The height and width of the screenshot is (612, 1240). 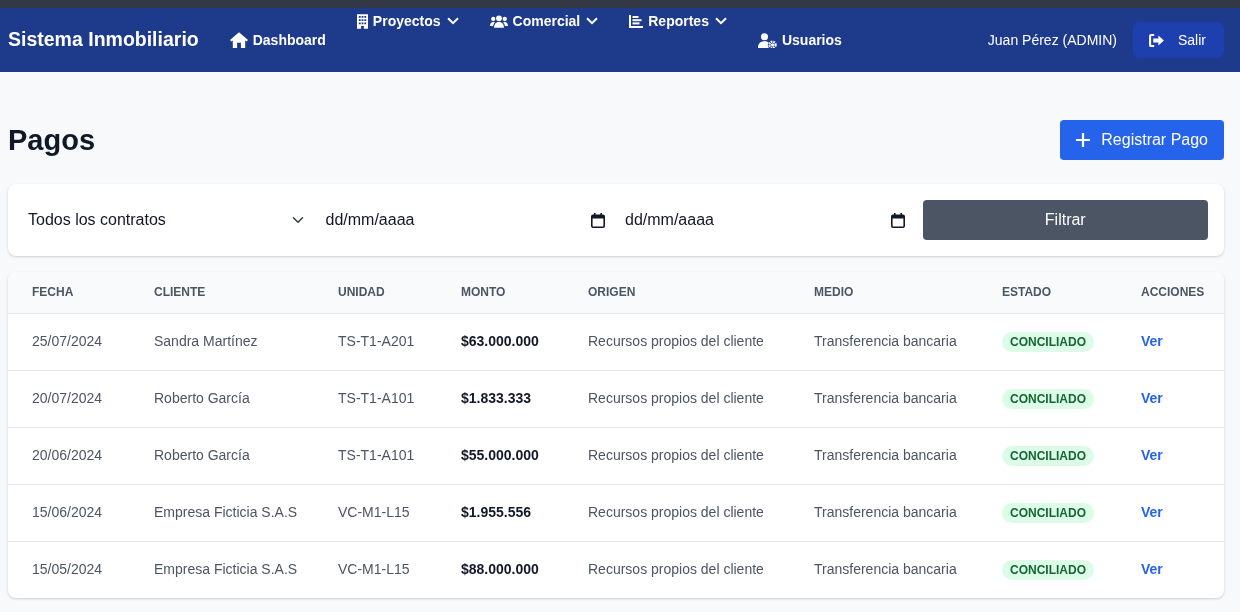 What do you see at coordinates (69, 292) in the screenshot?
I see `column-header: FECHA` at bounding box center [69, 292].